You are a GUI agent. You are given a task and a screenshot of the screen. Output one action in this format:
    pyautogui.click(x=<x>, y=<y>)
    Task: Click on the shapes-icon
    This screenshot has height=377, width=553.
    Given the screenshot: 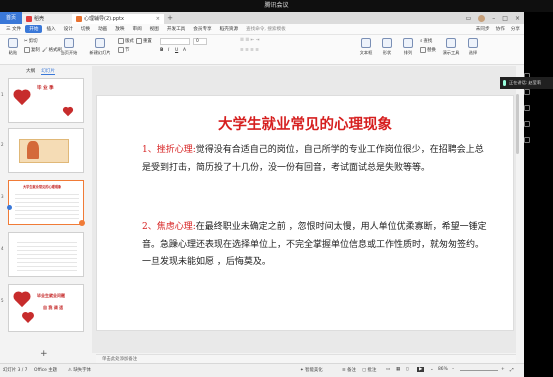 What is the action you would take?
    pyautogui.click(x=387, y=43)
    